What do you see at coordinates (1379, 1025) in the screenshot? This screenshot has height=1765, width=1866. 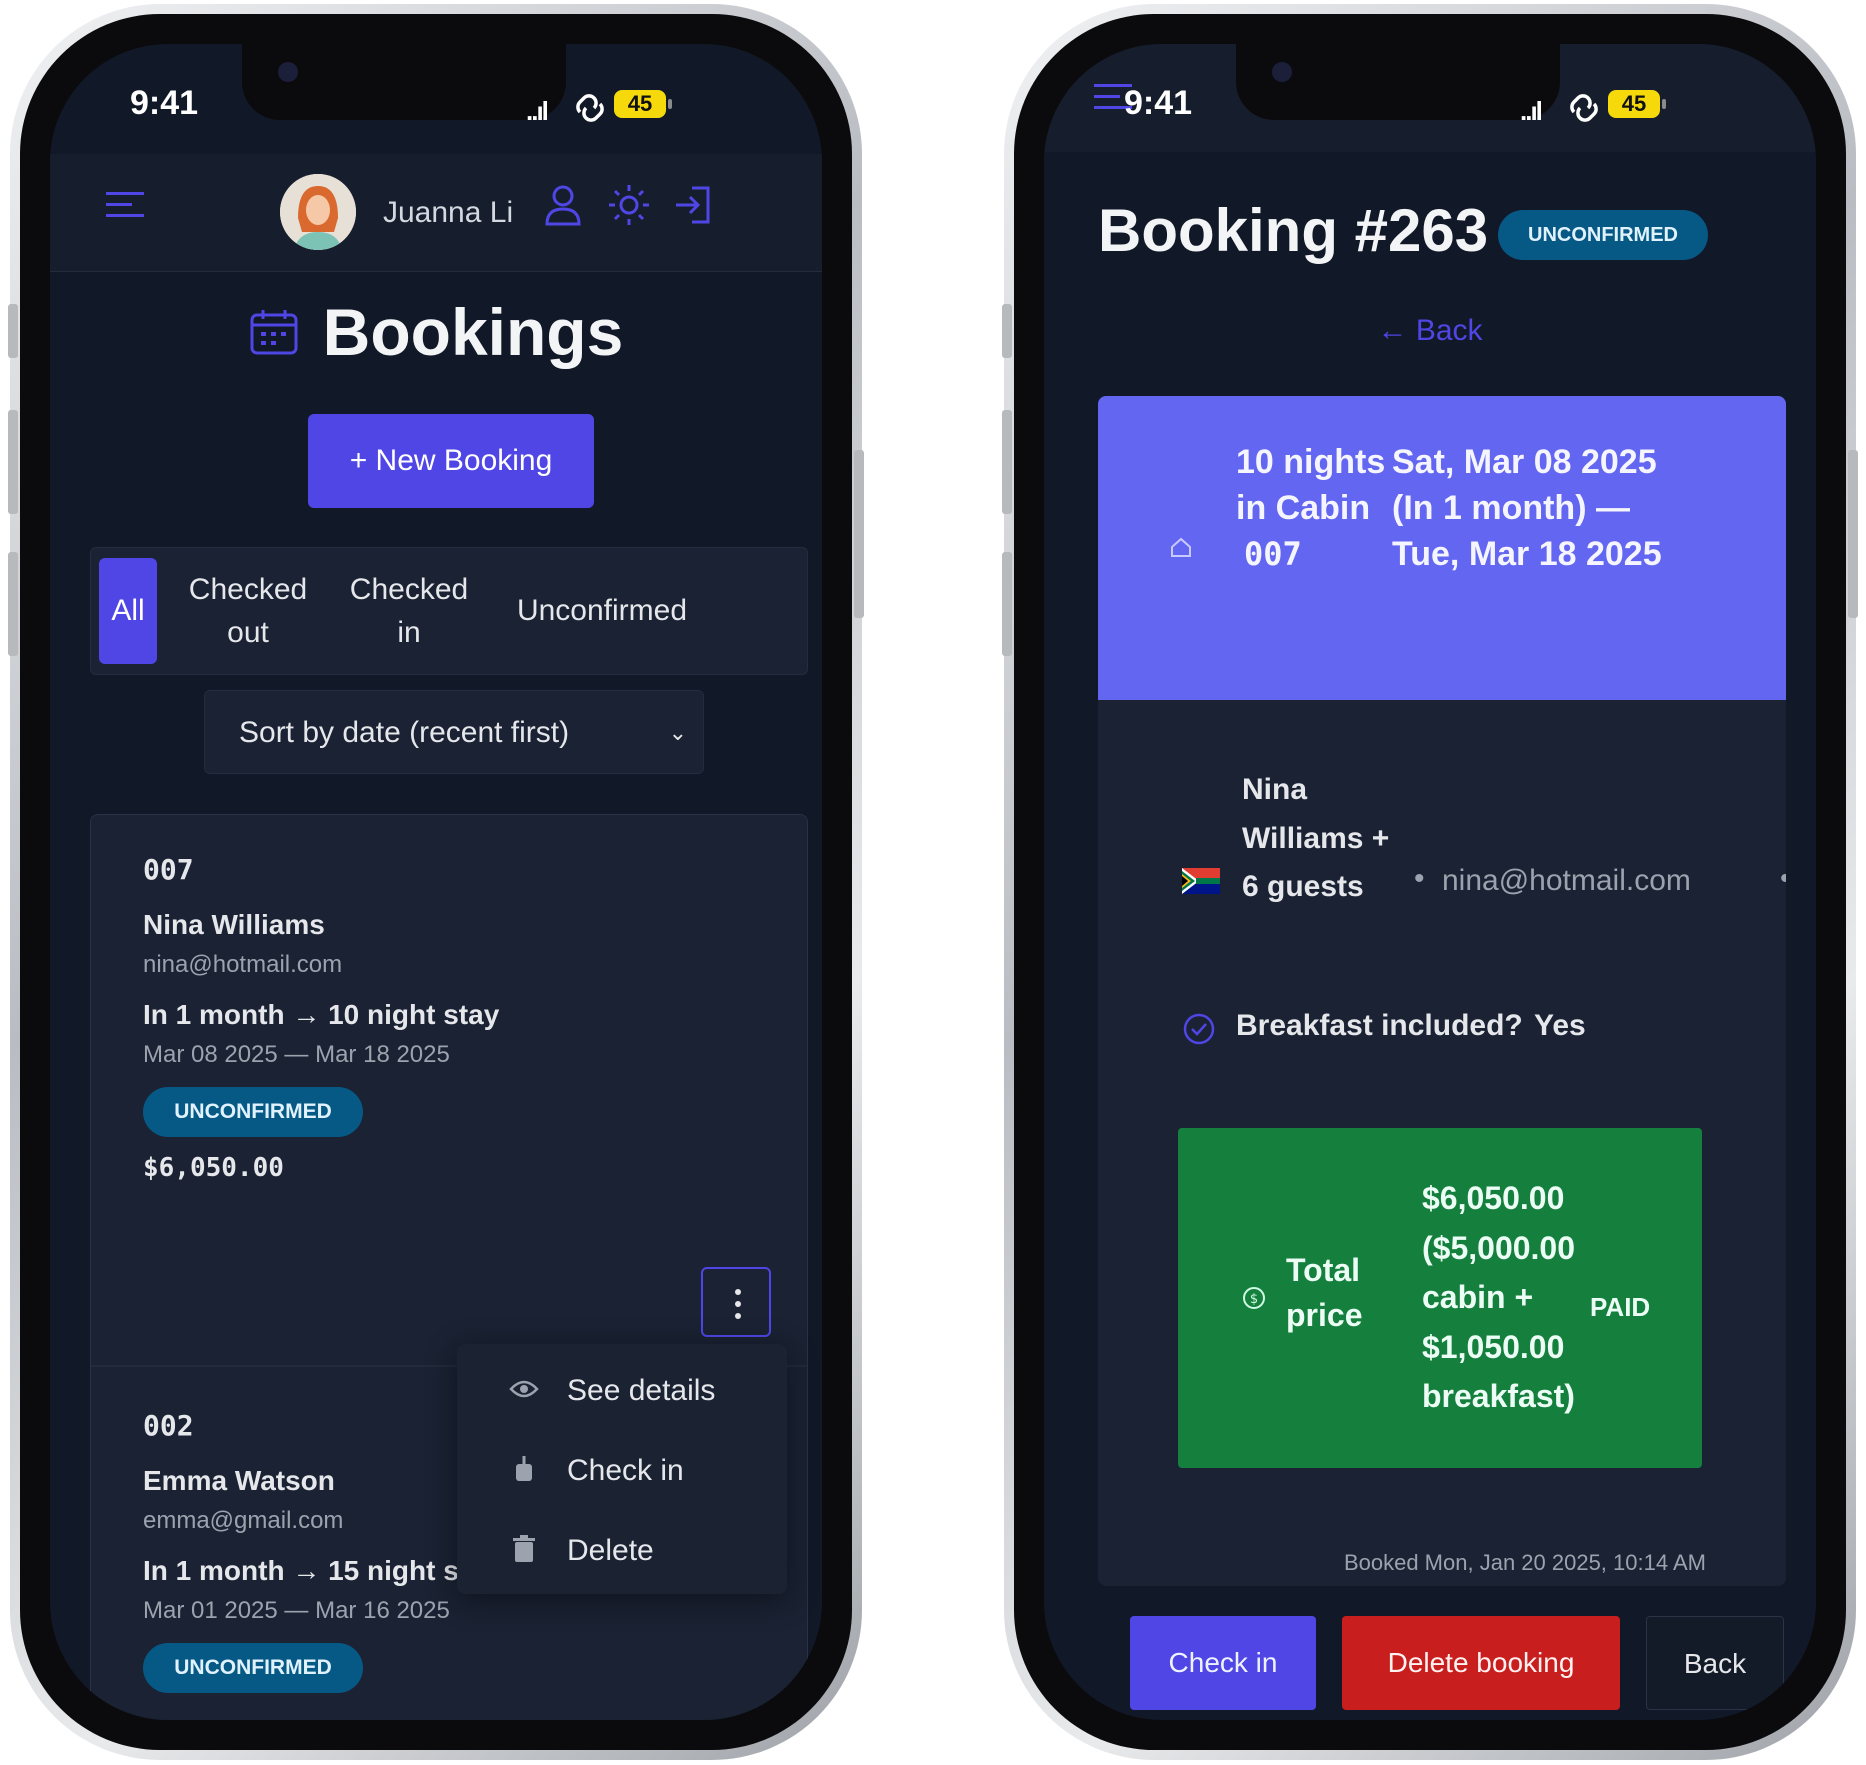 I see `breakfast-label: Breakfast included?` at bounding box center [1379, 1025].